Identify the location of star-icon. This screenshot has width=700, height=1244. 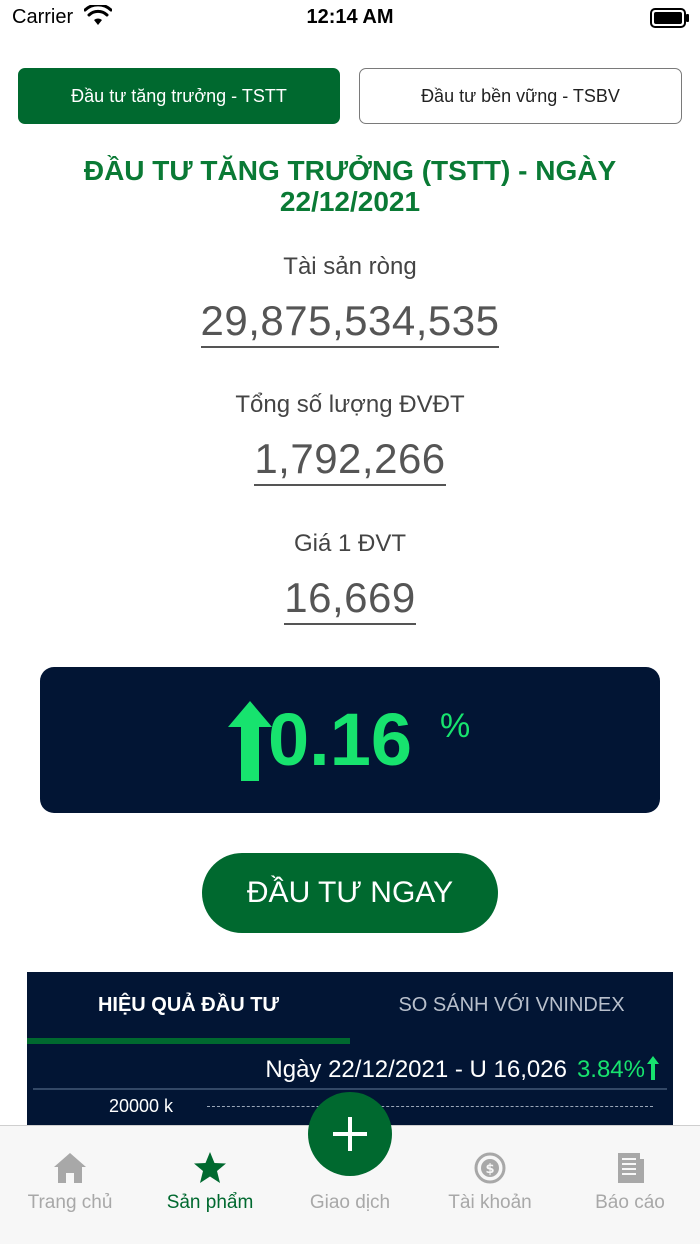
(210, 1167).